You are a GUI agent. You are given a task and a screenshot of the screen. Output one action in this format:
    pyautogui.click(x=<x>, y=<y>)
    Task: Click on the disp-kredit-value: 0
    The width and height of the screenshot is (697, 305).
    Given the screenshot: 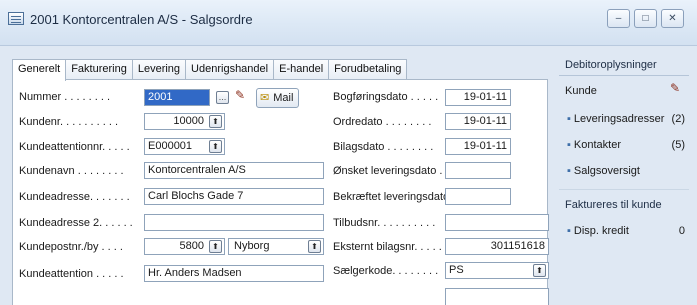 What is the action you would take?
    pyautogui.click(x=681, y=231)
    